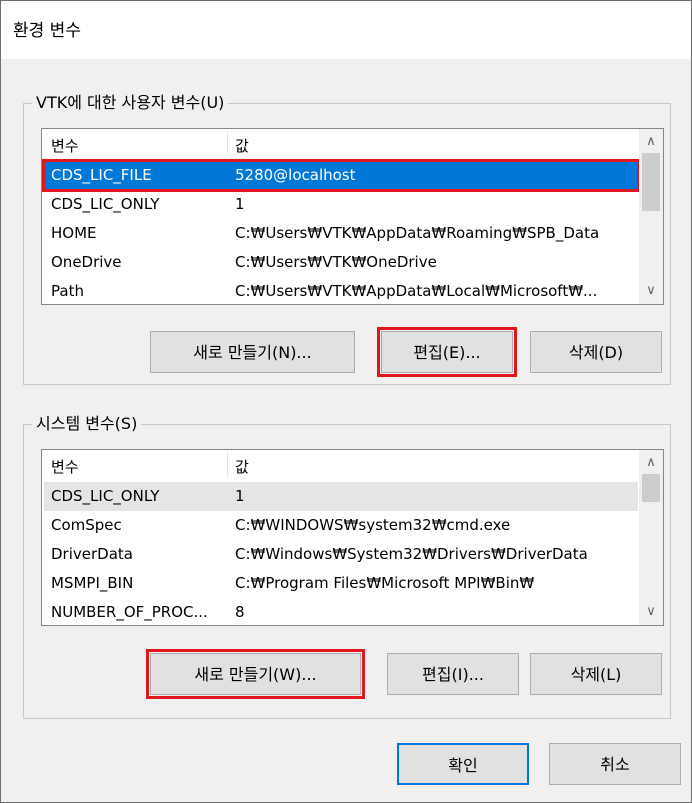 The image size is (692, 803). I want to click on row-variable-value: C:₩Users₩VTK₩OneDrive, so click(336, 262).